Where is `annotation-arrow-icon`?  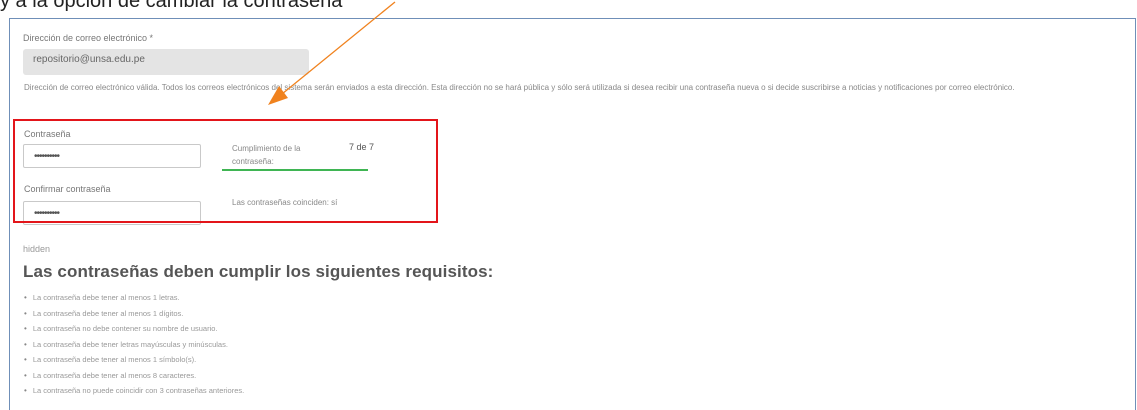 annotation-arrow-icon is located at coordinates (332, 53).